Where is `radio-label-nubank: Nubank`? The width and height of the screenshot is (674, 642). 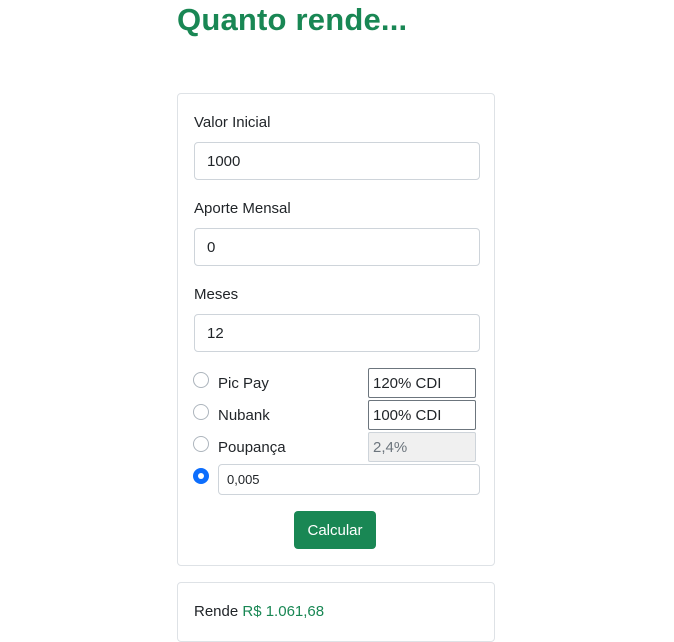
radio-label-nubank: Nubank is located at coordinates (244, 415).